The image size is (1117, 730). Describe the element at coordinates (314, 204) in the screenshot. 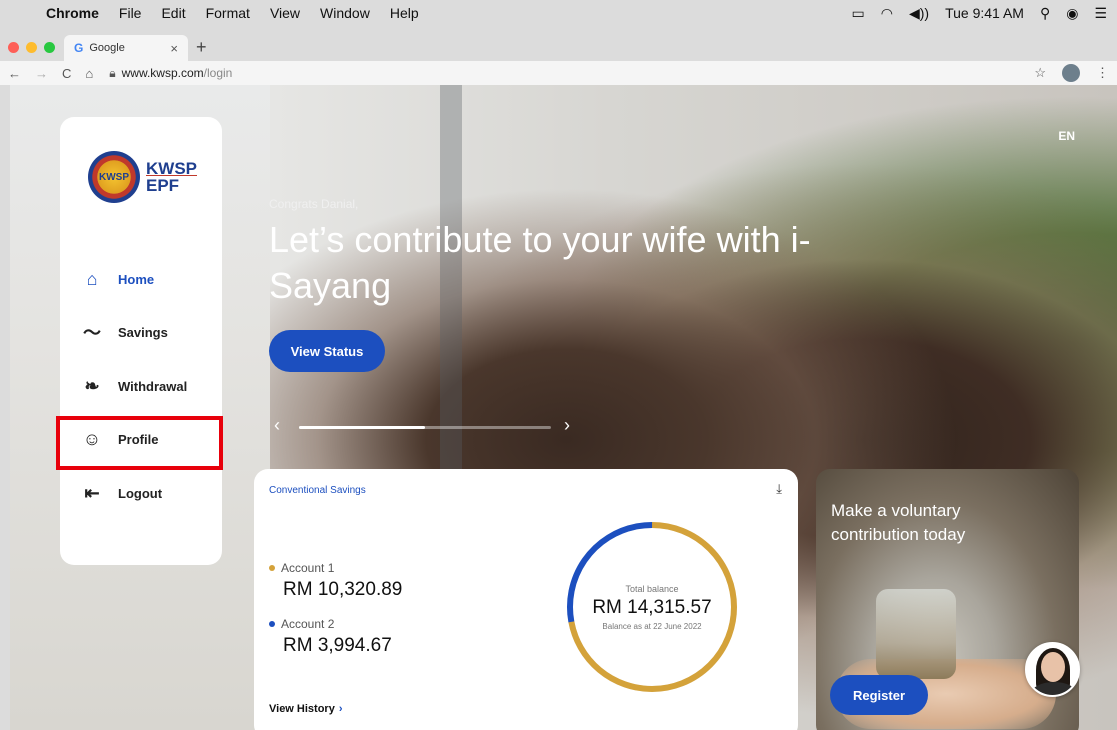

I see `hero-greeting: Congrats Danial,` at that location.